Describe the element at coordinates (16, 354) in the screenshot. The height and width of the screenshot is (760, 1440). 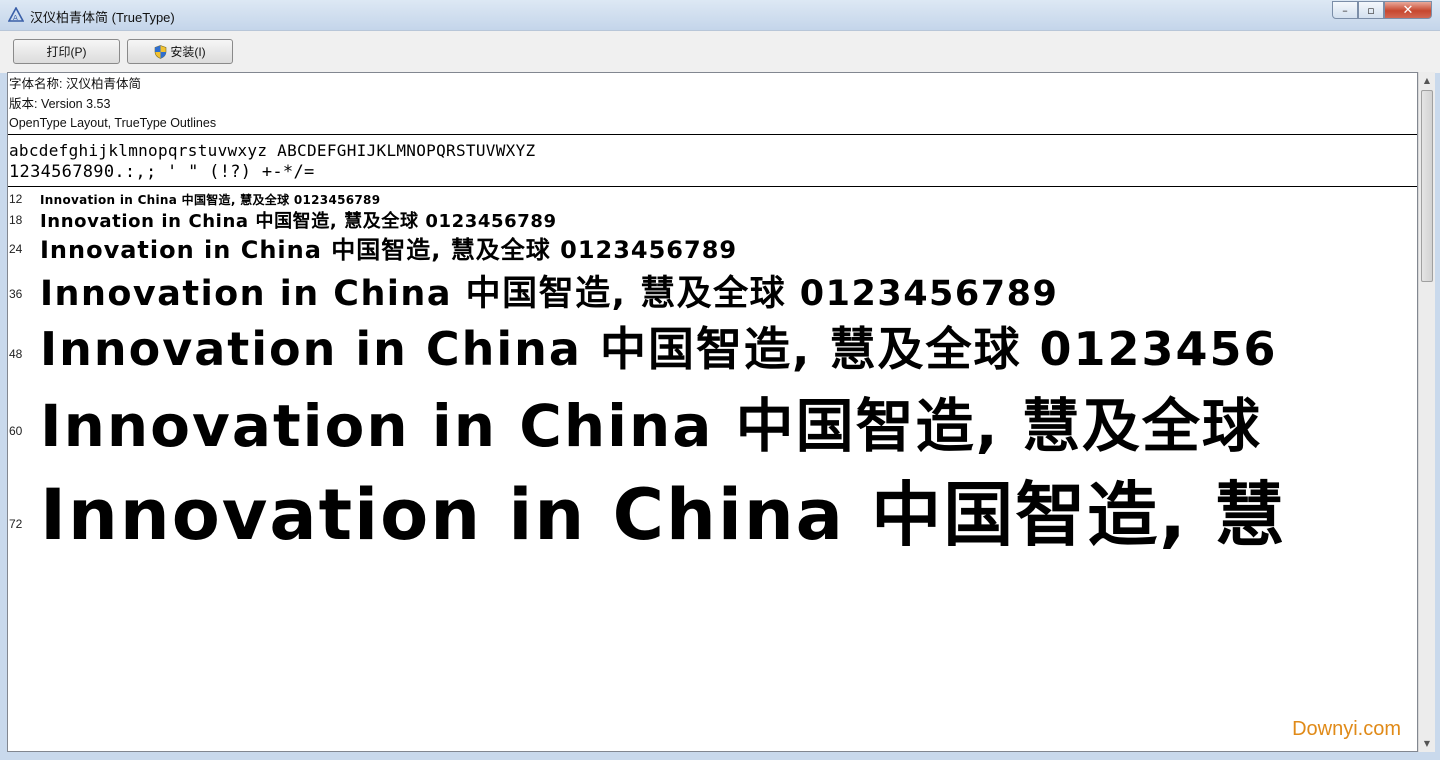
I see `sample-size-label: 48` at that location.